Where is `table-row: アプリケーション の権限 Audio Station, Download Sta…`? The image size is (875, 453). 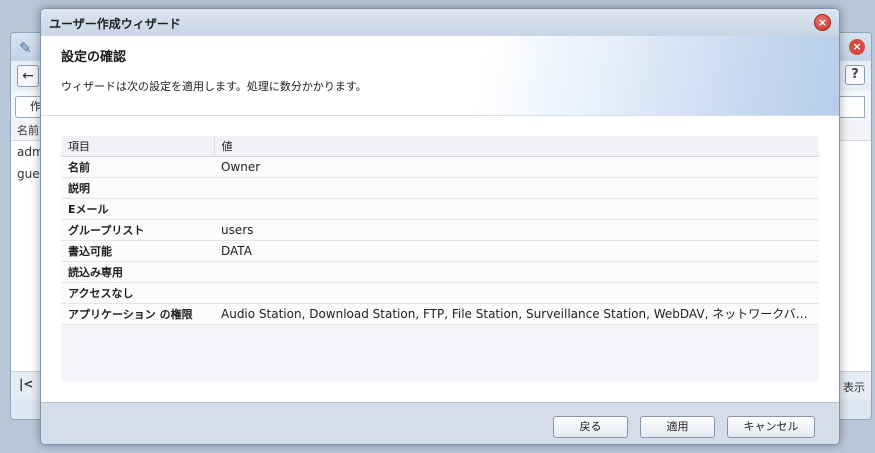
table-row: アプリケーション の権限 Audio Station, Download Sta… is located at coordinates (440, 314).